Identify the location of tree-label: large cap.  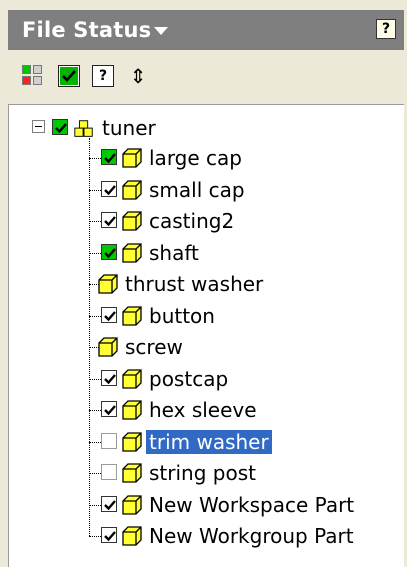
(195, 158).